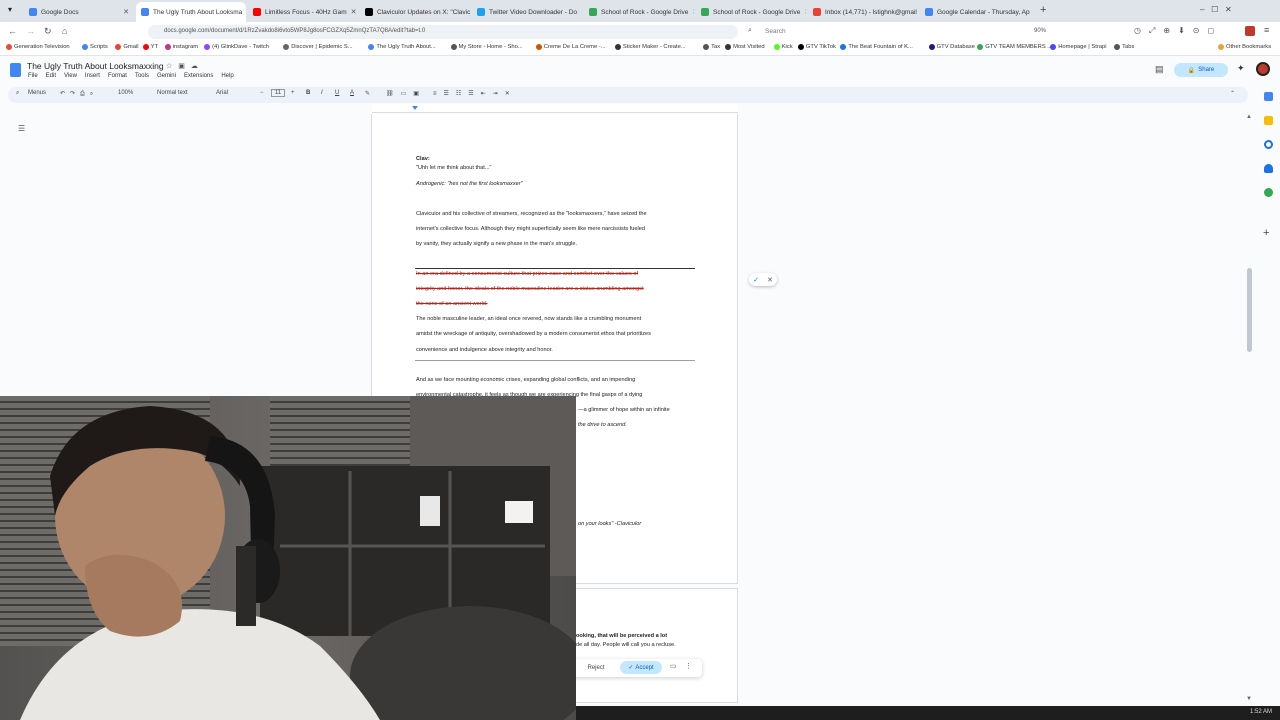 Image resolution: width=1280 pixels, height=720 pixels. Describe the element at coordinates (745, 47) in the screenshot. I see `bookmark-item: Most Visited` at that location.